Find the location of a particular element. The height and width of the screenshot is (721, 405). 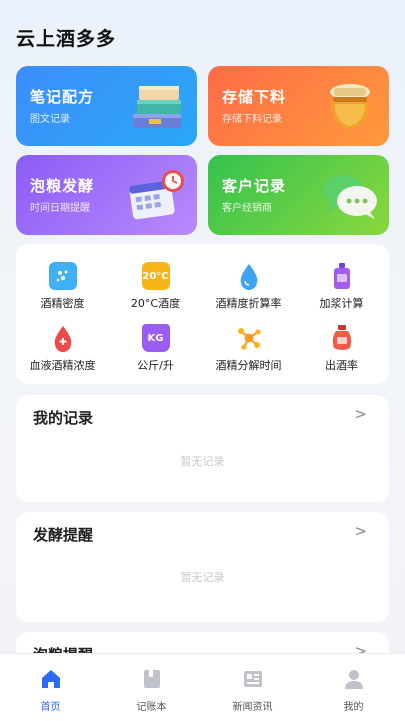

card-customer-records: 客户记录 客户经销商 is located at coordinates (298, 195).